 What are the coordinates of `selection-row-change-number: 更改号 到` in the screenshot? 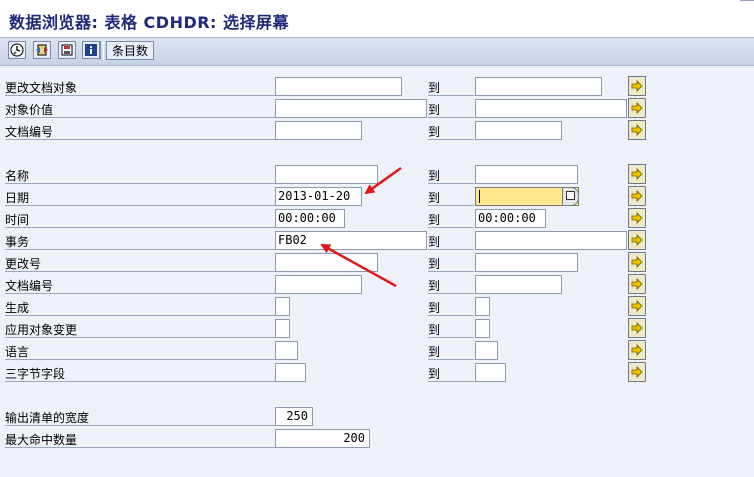 It's located at (377, 262).